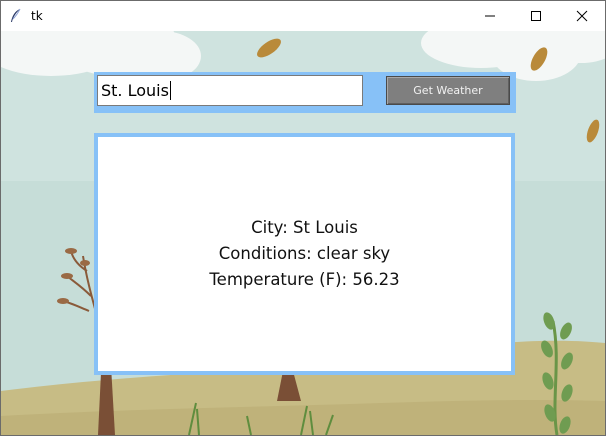 This screenshot has height=436, width=606. What do you see at coordinates (304, 279) in the screenshot?
I see `temperature-result-line: Temperature (F): 56.23` at bounding box center [304, 279].